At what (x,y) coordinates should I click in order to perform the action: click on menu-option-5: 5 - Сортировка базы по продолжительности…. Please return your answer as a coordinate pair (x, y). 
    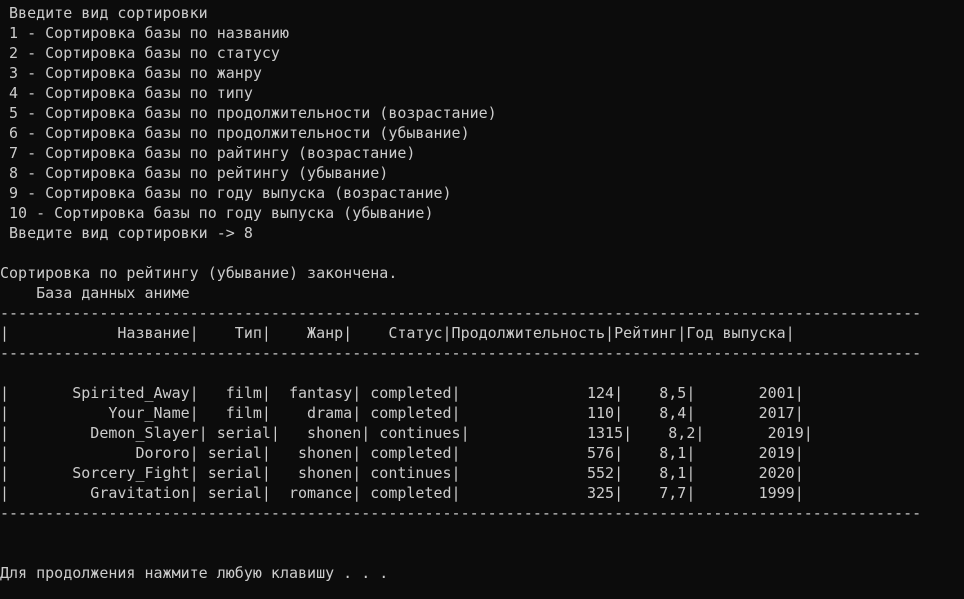
    Looking at the image, I should click on (248, 113).